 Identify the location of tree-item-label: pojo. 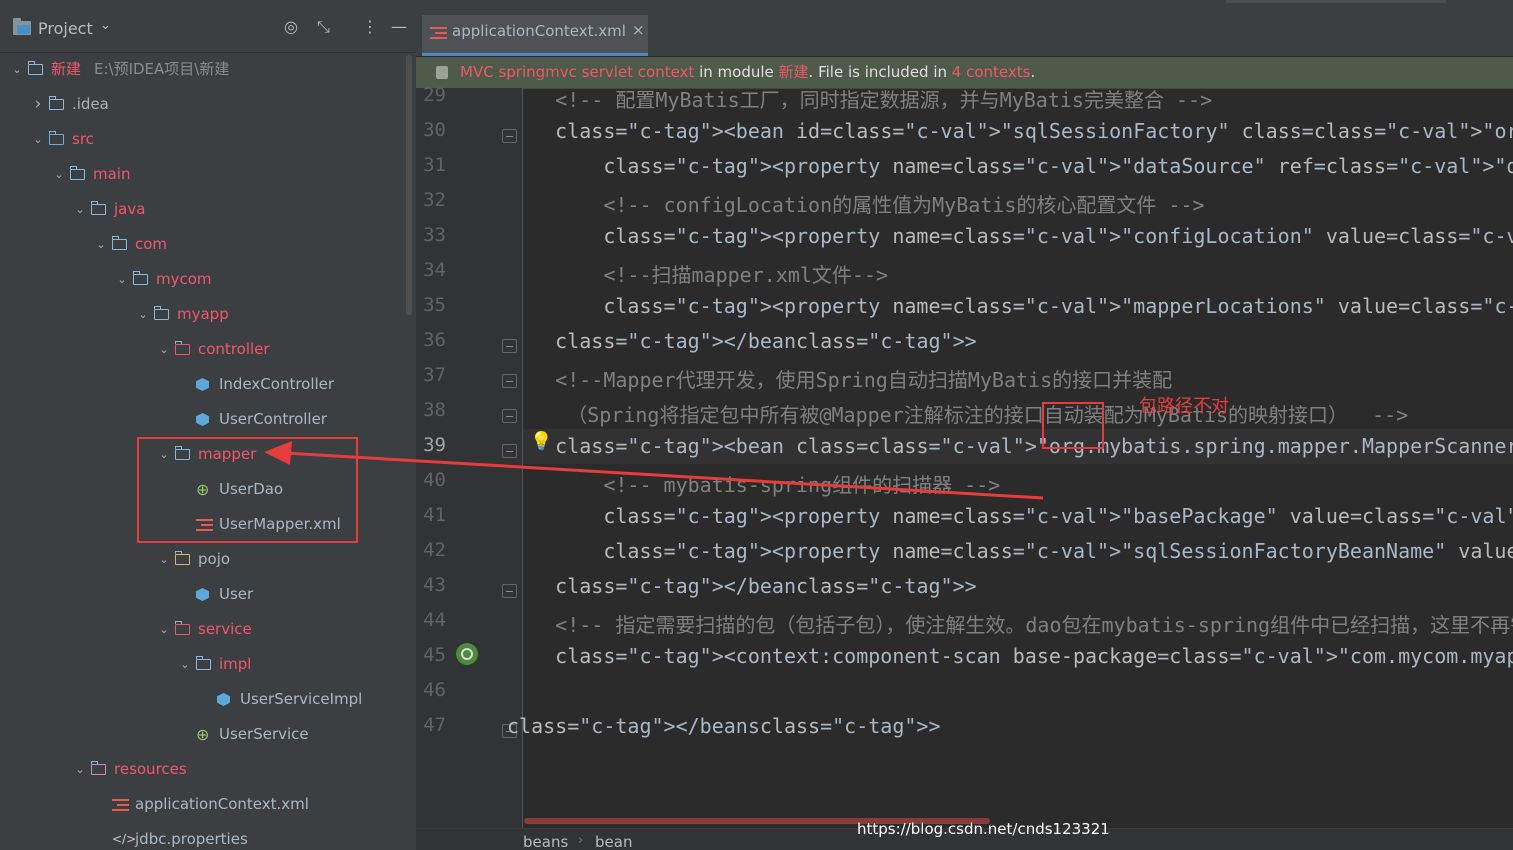
(214, 559).